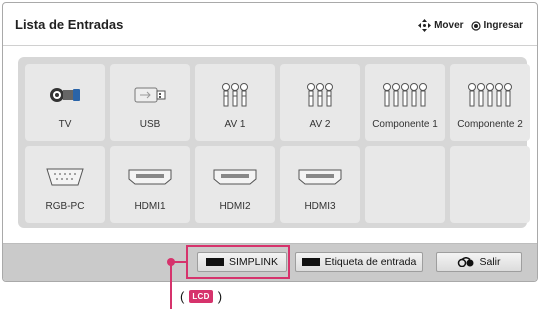 Image resolution: width=540 pixels, height=309 pixels. What do you see at coordinates (65, 95) in the screenshot?
I see `tv-antenna-icon` at bounding box center [65, 95].